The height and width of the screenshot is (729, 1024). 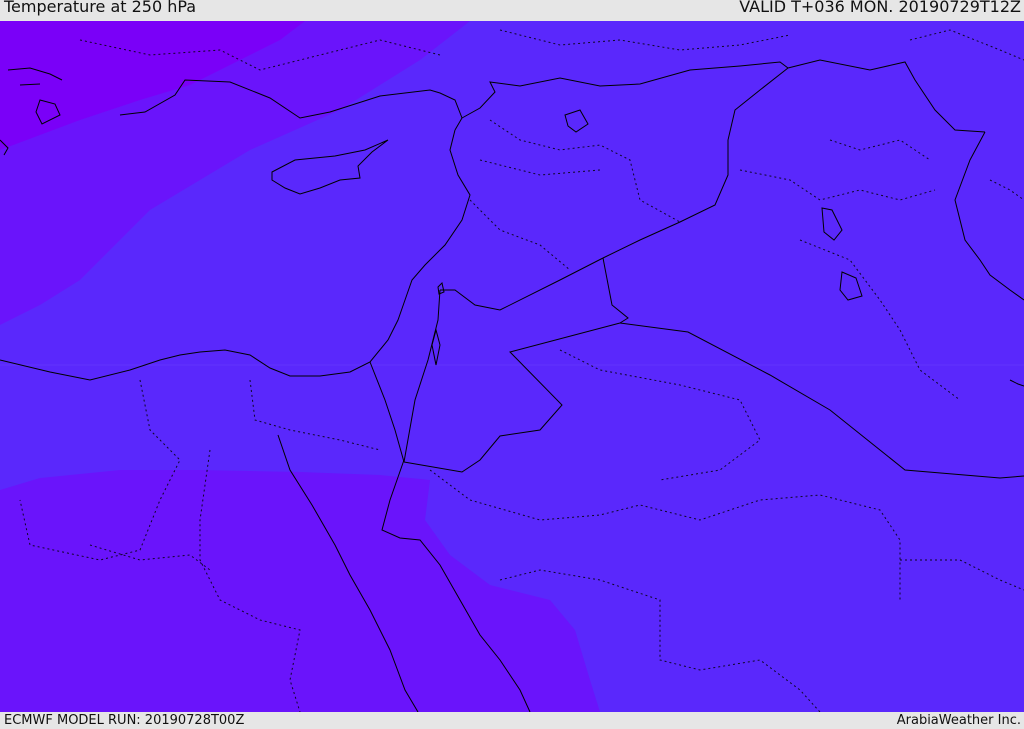 I want to click on valid-time: VALID T+036 MON. 20190729T12Z, so click(x=880, y=8).